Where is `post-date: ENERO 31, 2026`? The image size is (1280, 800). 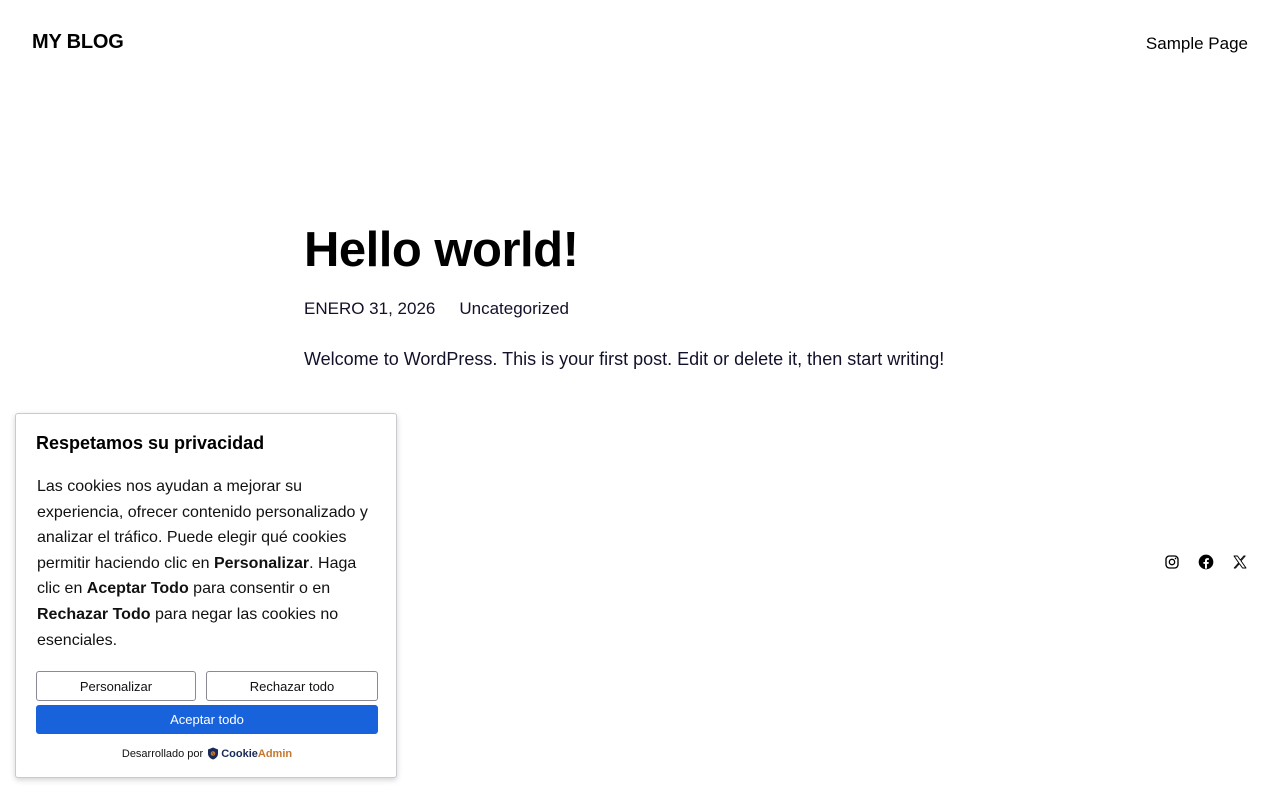
post-date: ENERO 31, 2026 is located at coordinates (369, 309).